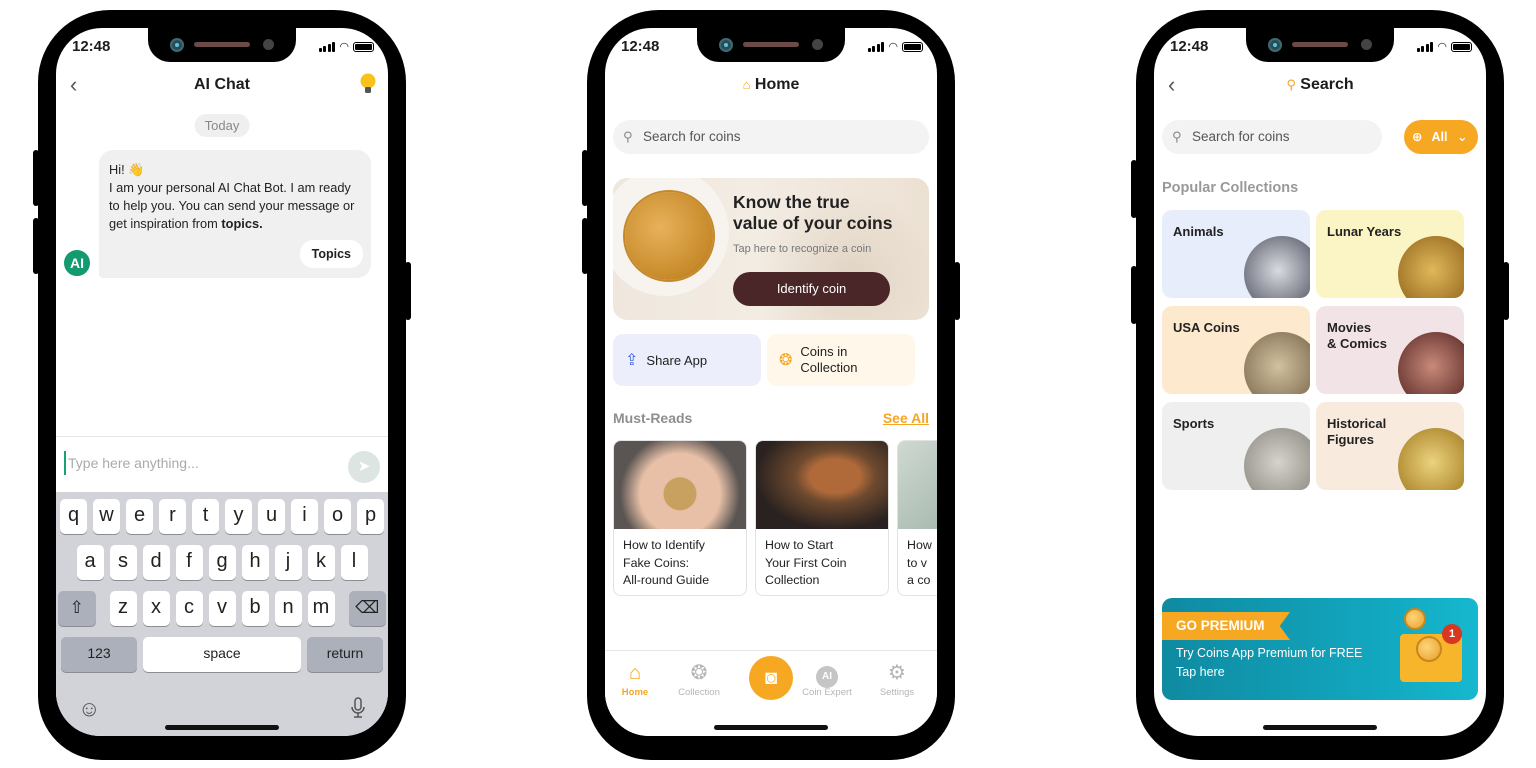 The height and width of the screenshot is (768, 1536). What do you see at coordinates (331, 254) in the screenshot?
I see `topics-button: Topics` at bounding box center [331, 254].